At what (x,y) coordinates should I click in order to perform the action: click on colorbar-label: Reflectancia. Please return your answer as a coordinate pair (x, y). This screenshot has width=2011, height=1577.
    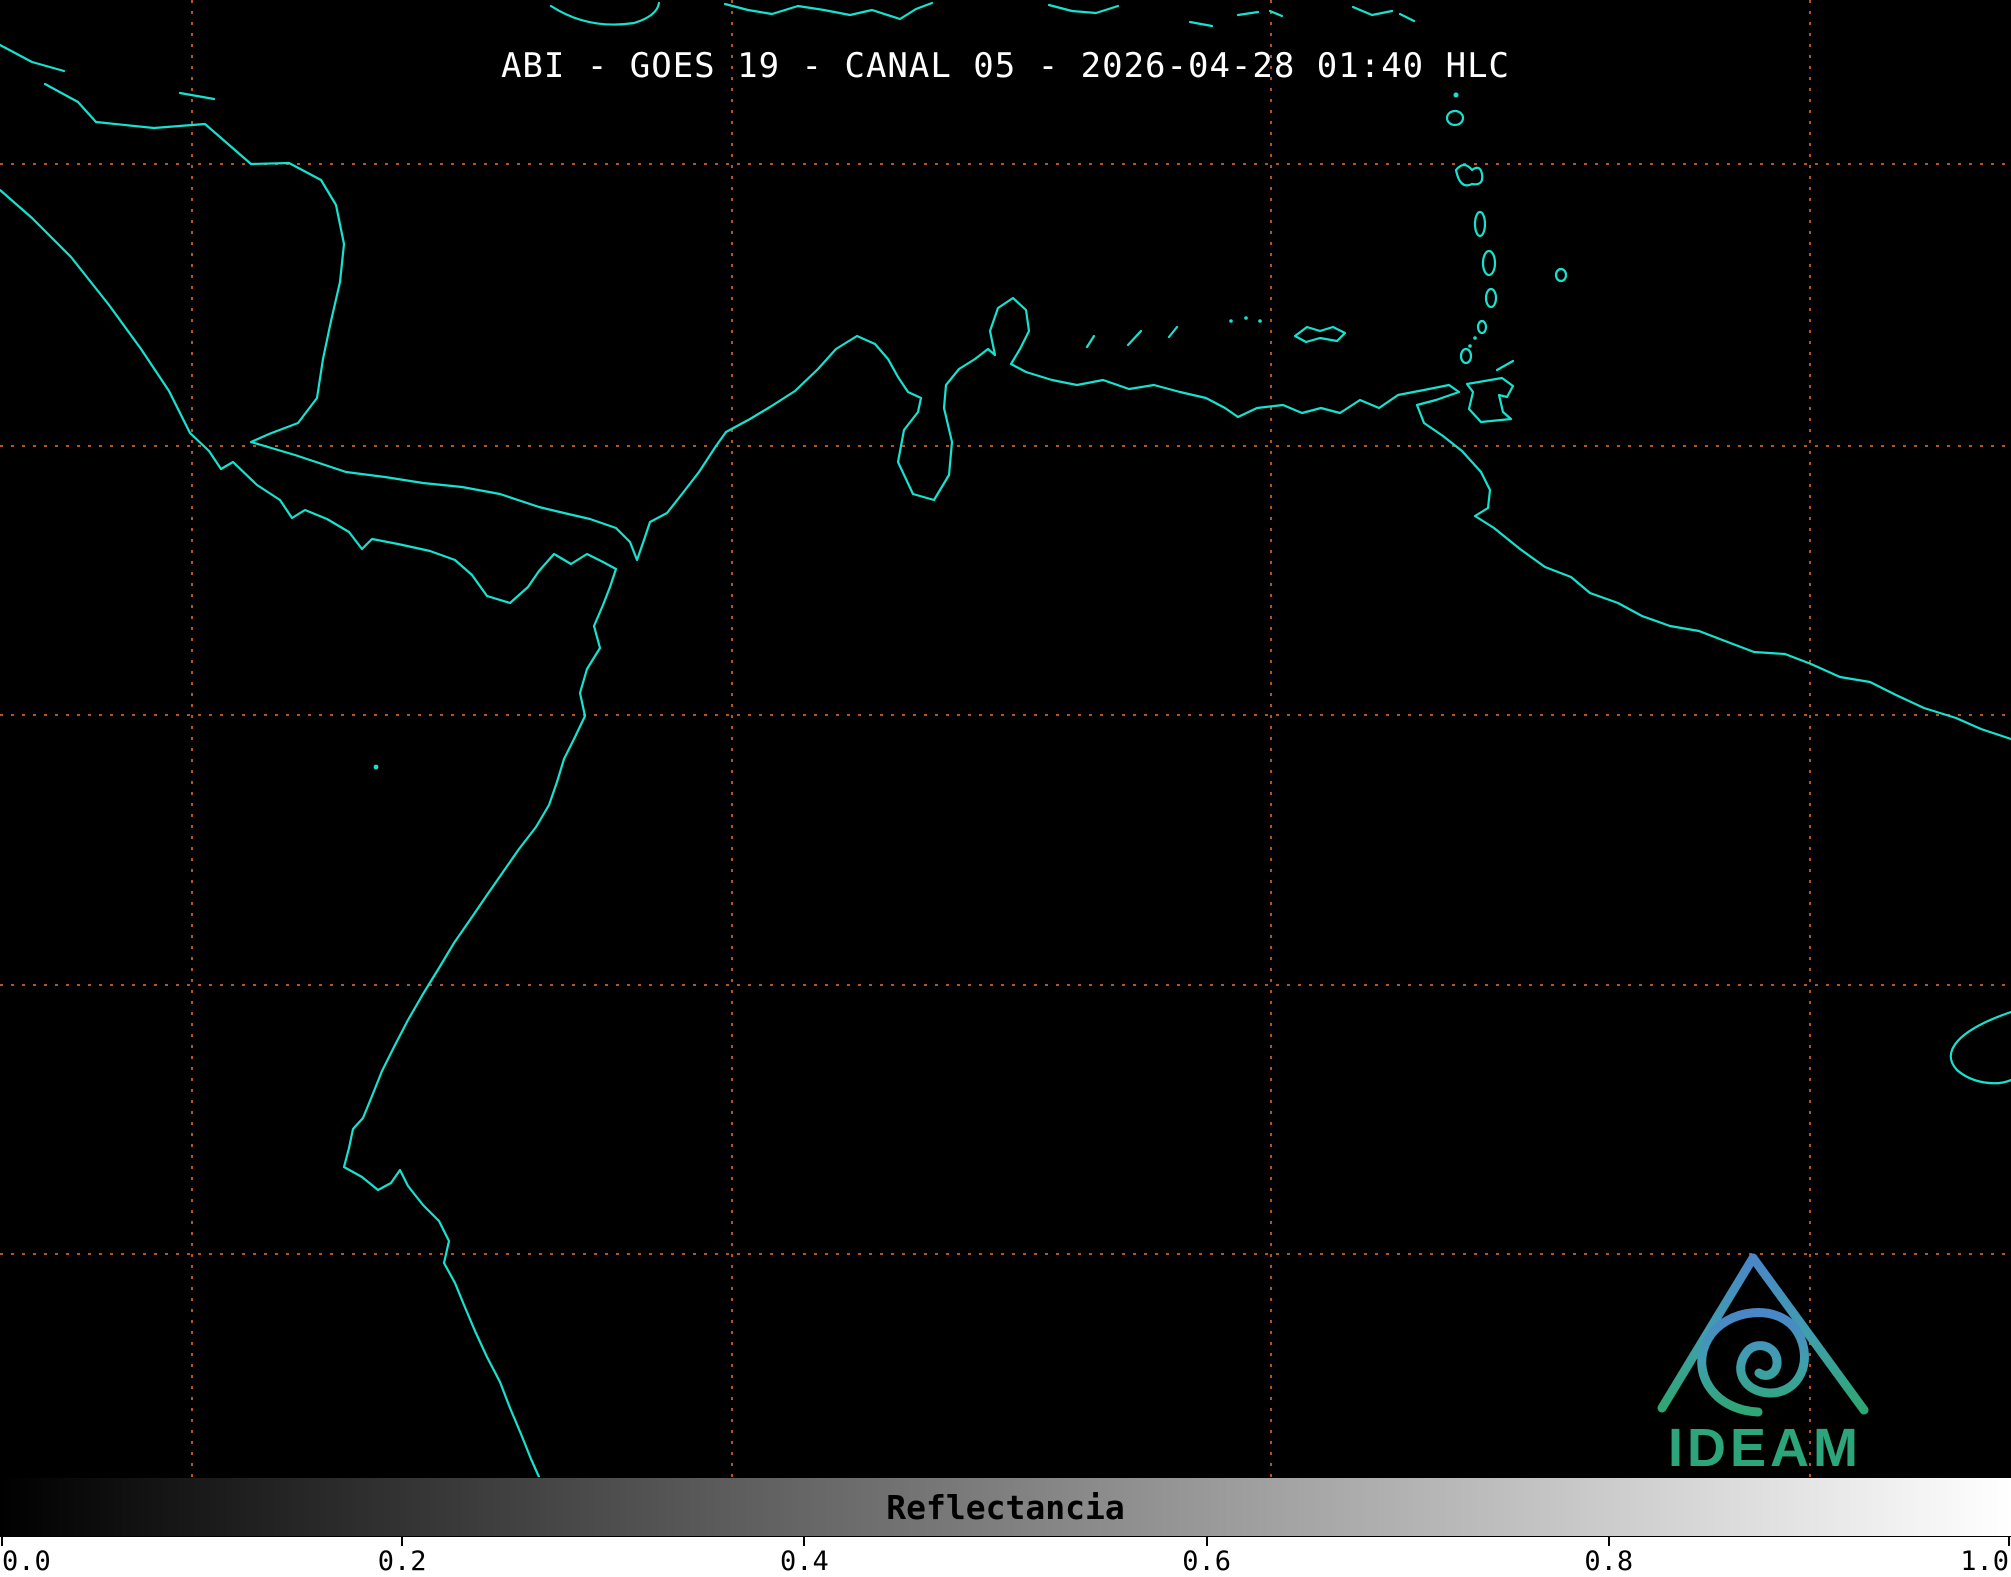
    Looking at the image, I should click on (1005, 1507).